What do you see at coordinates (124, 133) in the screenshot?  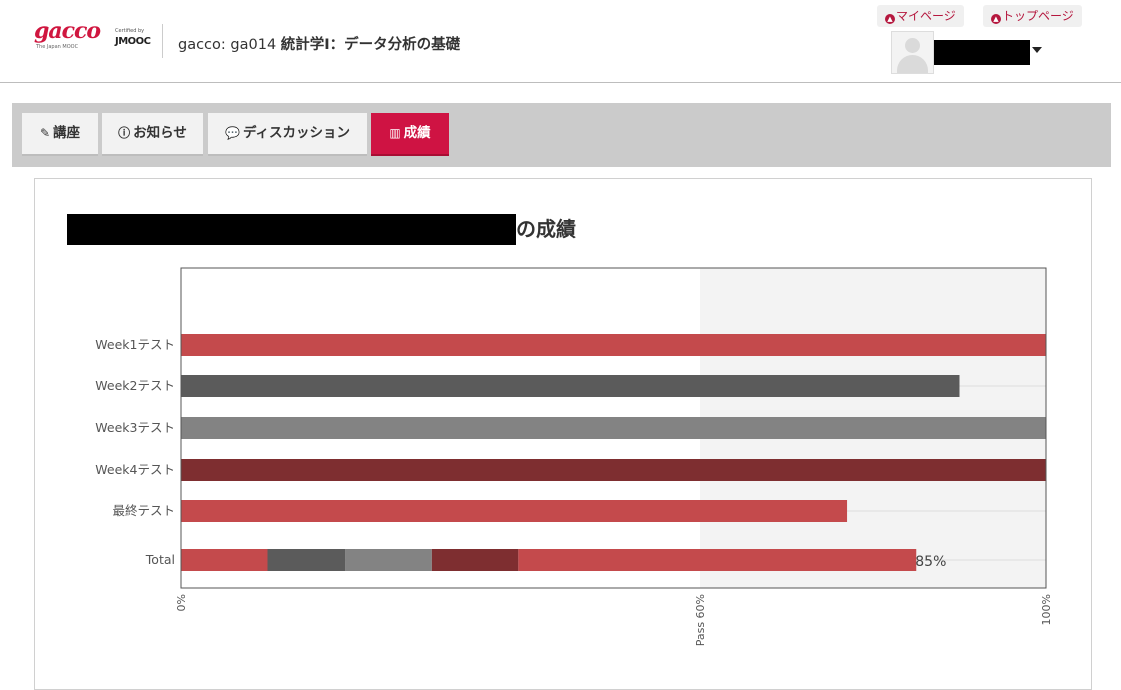 I see `info-icon: ⓘ` at bounding box center [124, 133].